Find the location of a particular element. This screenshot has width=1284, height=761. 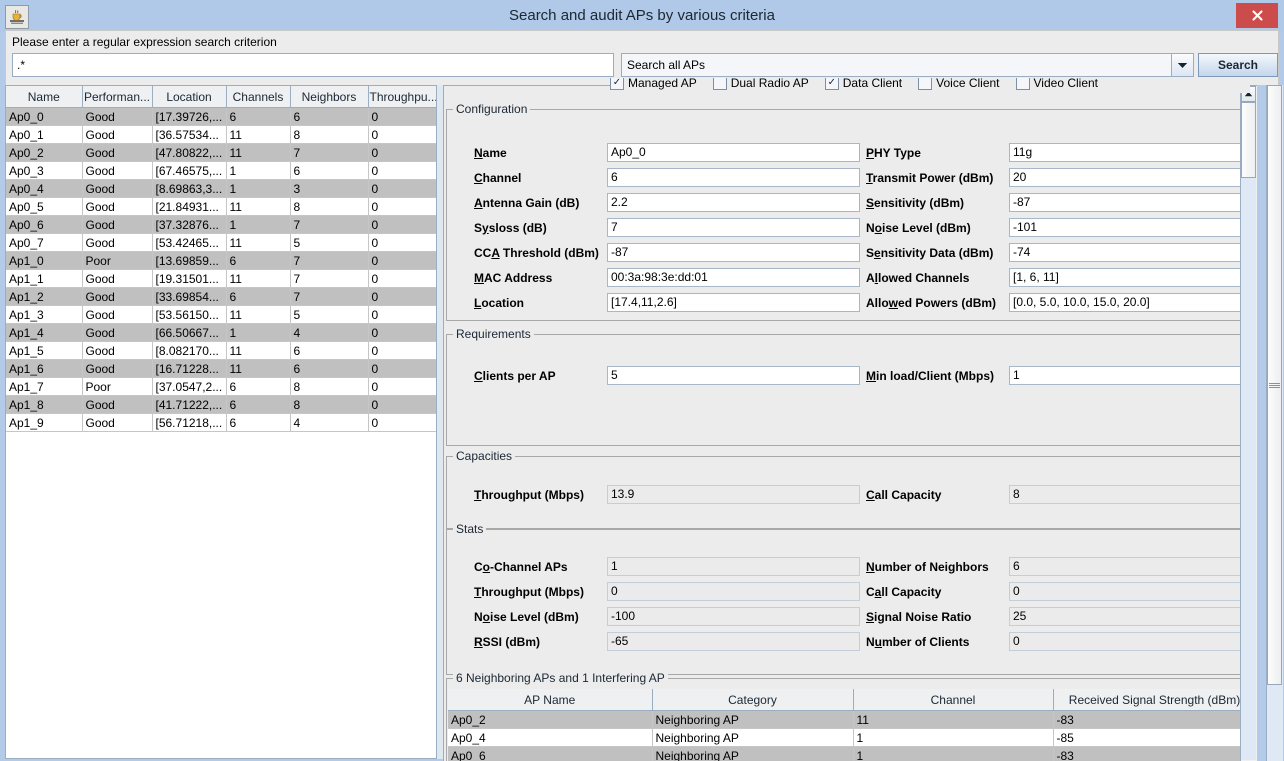

cell-neighbors: 7 is located at coordinates (329, 152).